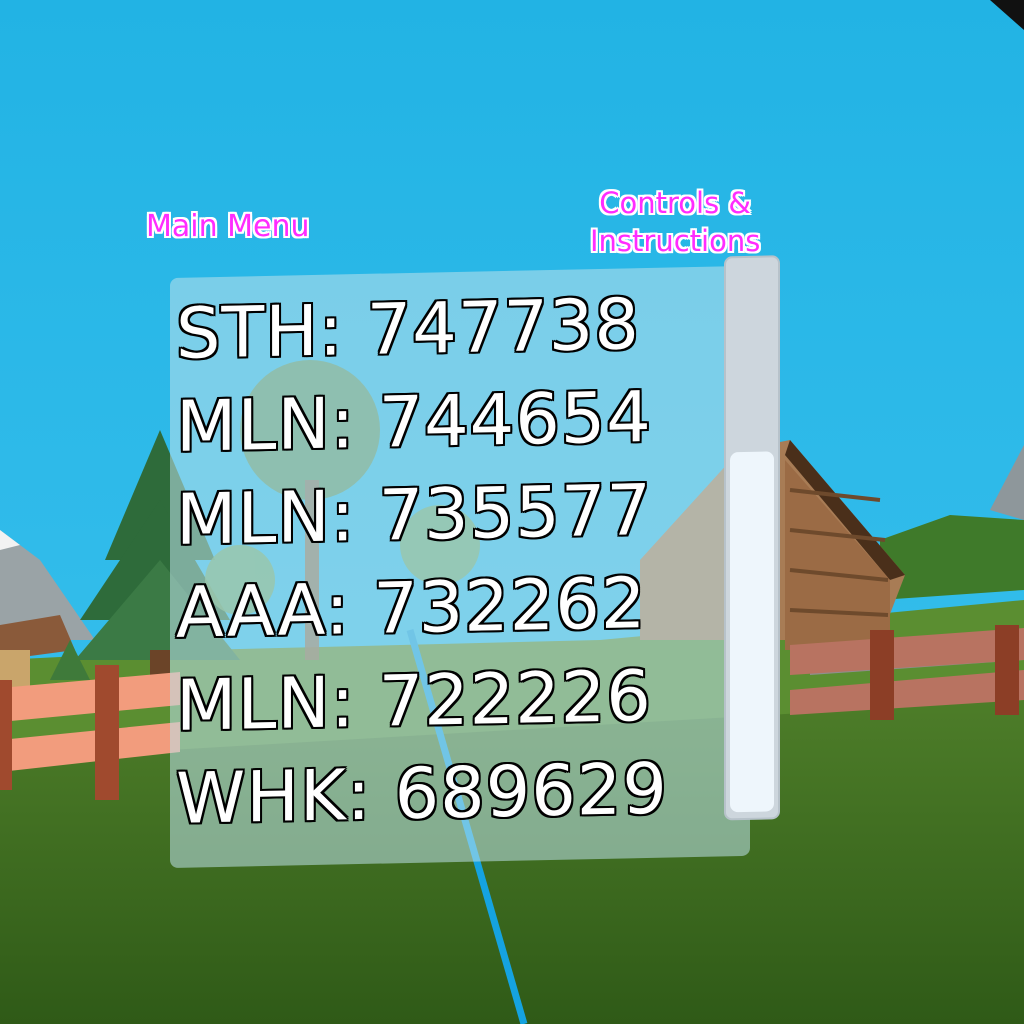  What do you see at coordinates (228, 227) in the screenshot?
I see `main-menu-button: Main Menu` at bounding box center [228, 227].